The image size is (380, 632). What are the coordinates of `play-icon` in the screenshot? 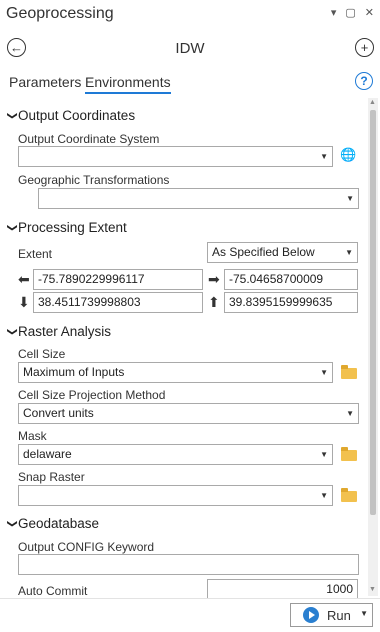 It's located at (311, 615).